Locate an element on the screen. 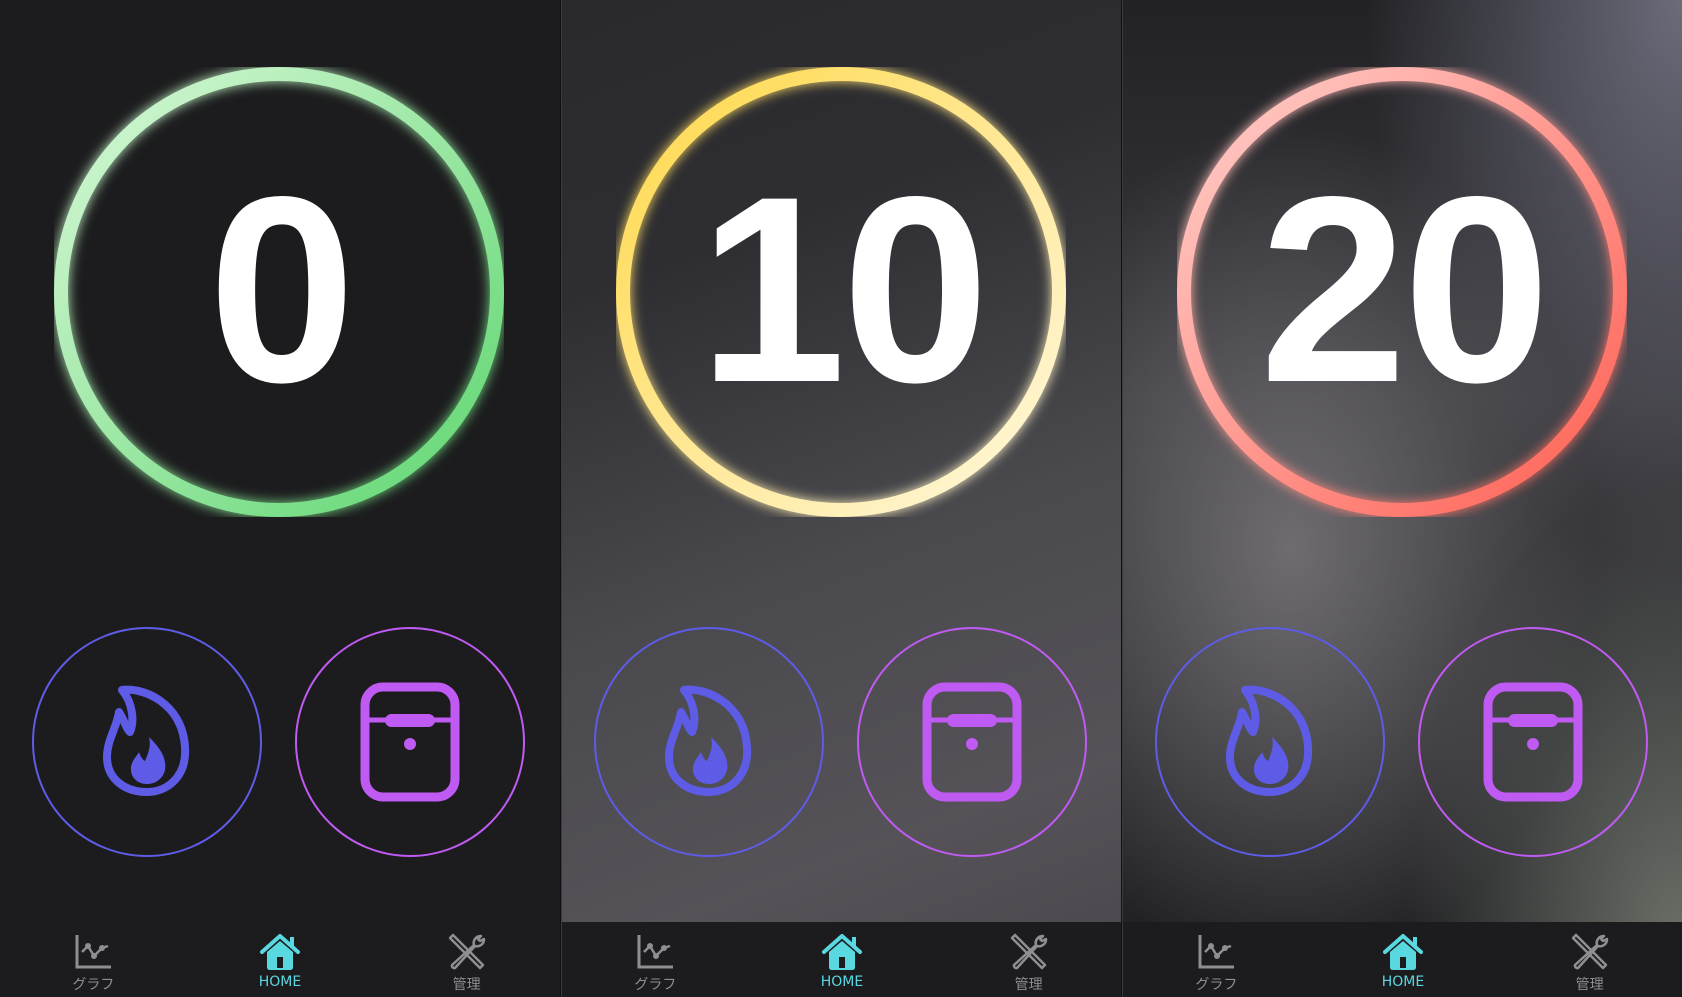 The height and width of the screenshot is (997, 1682). counter-value: 10 is located at coordinates (844, 290).